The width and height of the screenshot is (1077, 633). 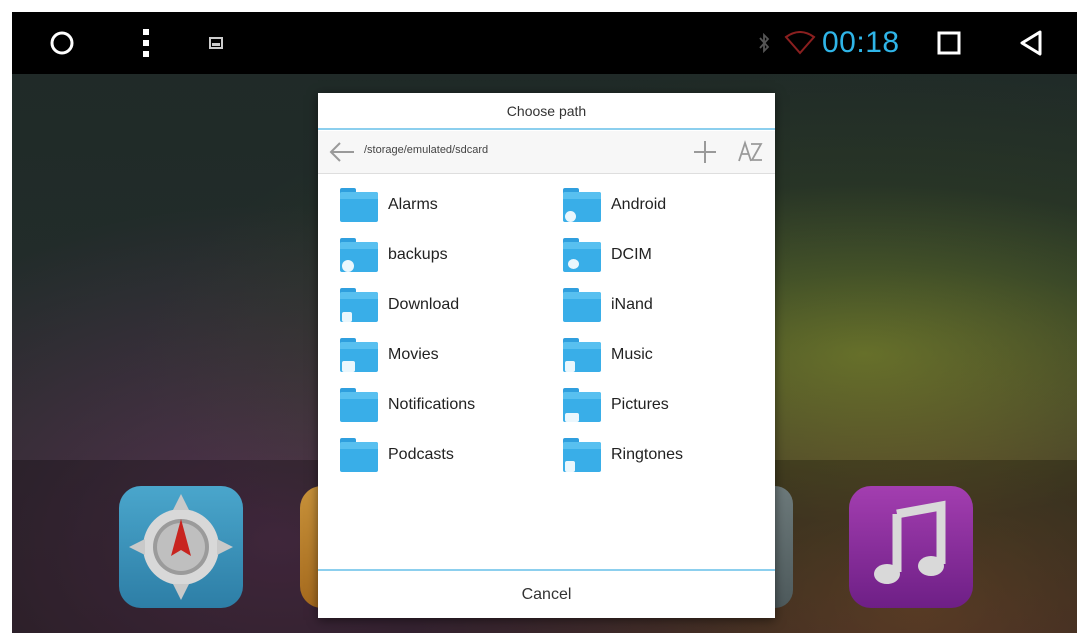 What do you see at coordinates (359, 355) in the screenshot?
I see `folder-video-icon` at bounding box center [359, 355].